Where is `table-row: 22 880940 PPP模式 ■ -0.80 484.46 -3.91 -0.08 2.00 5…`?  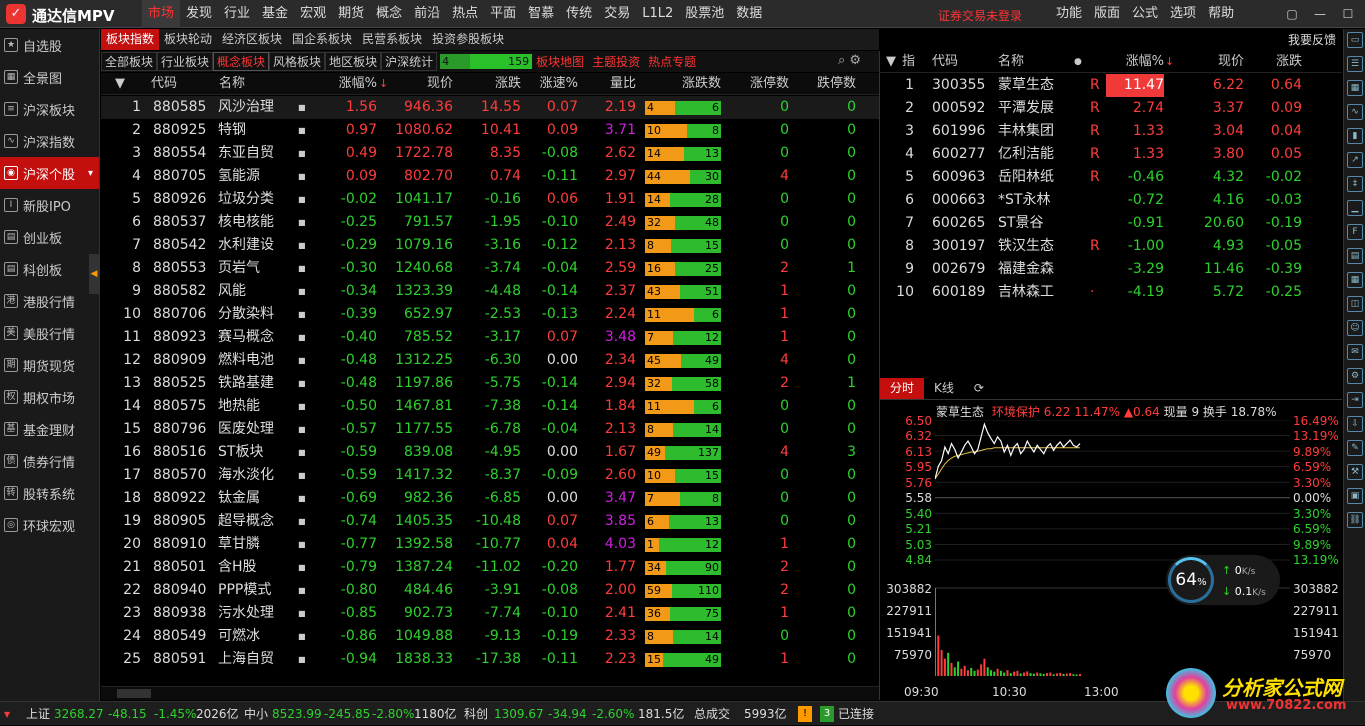 table-row: 22 880940 PPP模式 ■ -0.80 484.46 -3.91 -0.08 2.00 5… is located at coordinates (490, 590).